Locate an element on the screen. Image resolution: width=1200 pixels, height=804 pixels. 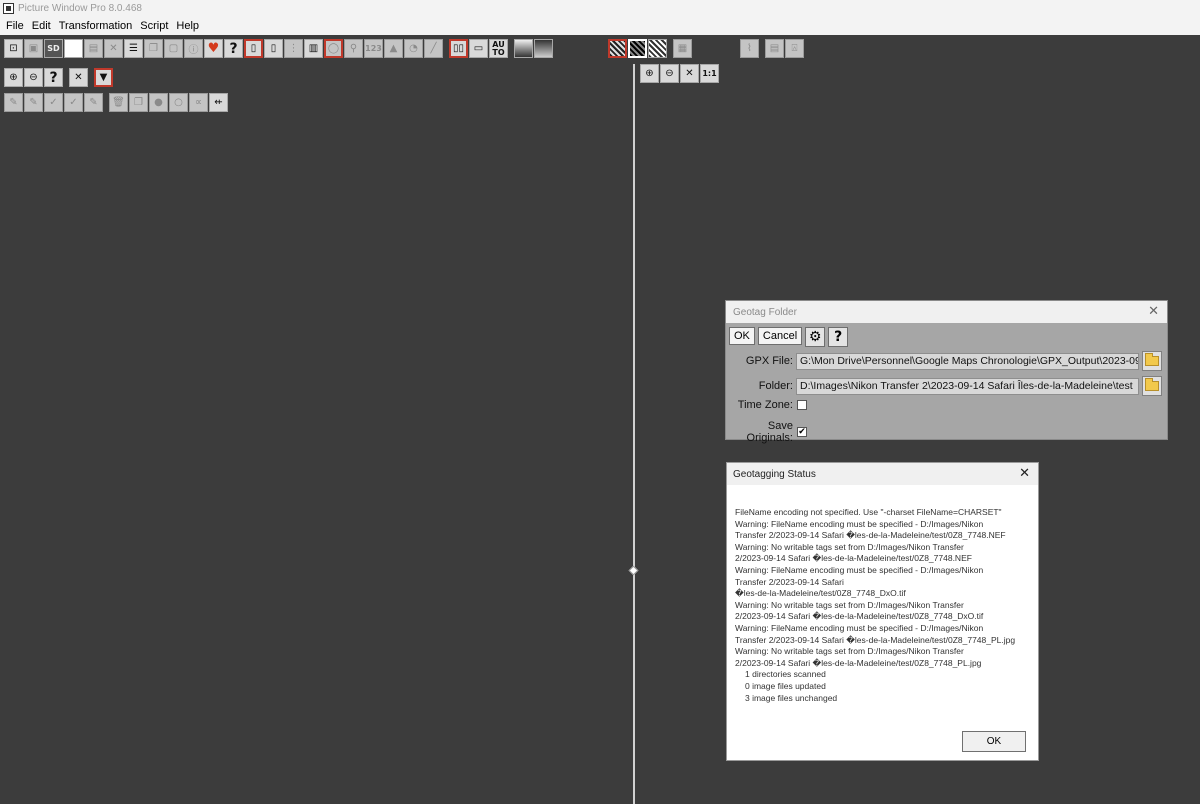
paste-icon: ▢ is located at coordinates (173, 48).